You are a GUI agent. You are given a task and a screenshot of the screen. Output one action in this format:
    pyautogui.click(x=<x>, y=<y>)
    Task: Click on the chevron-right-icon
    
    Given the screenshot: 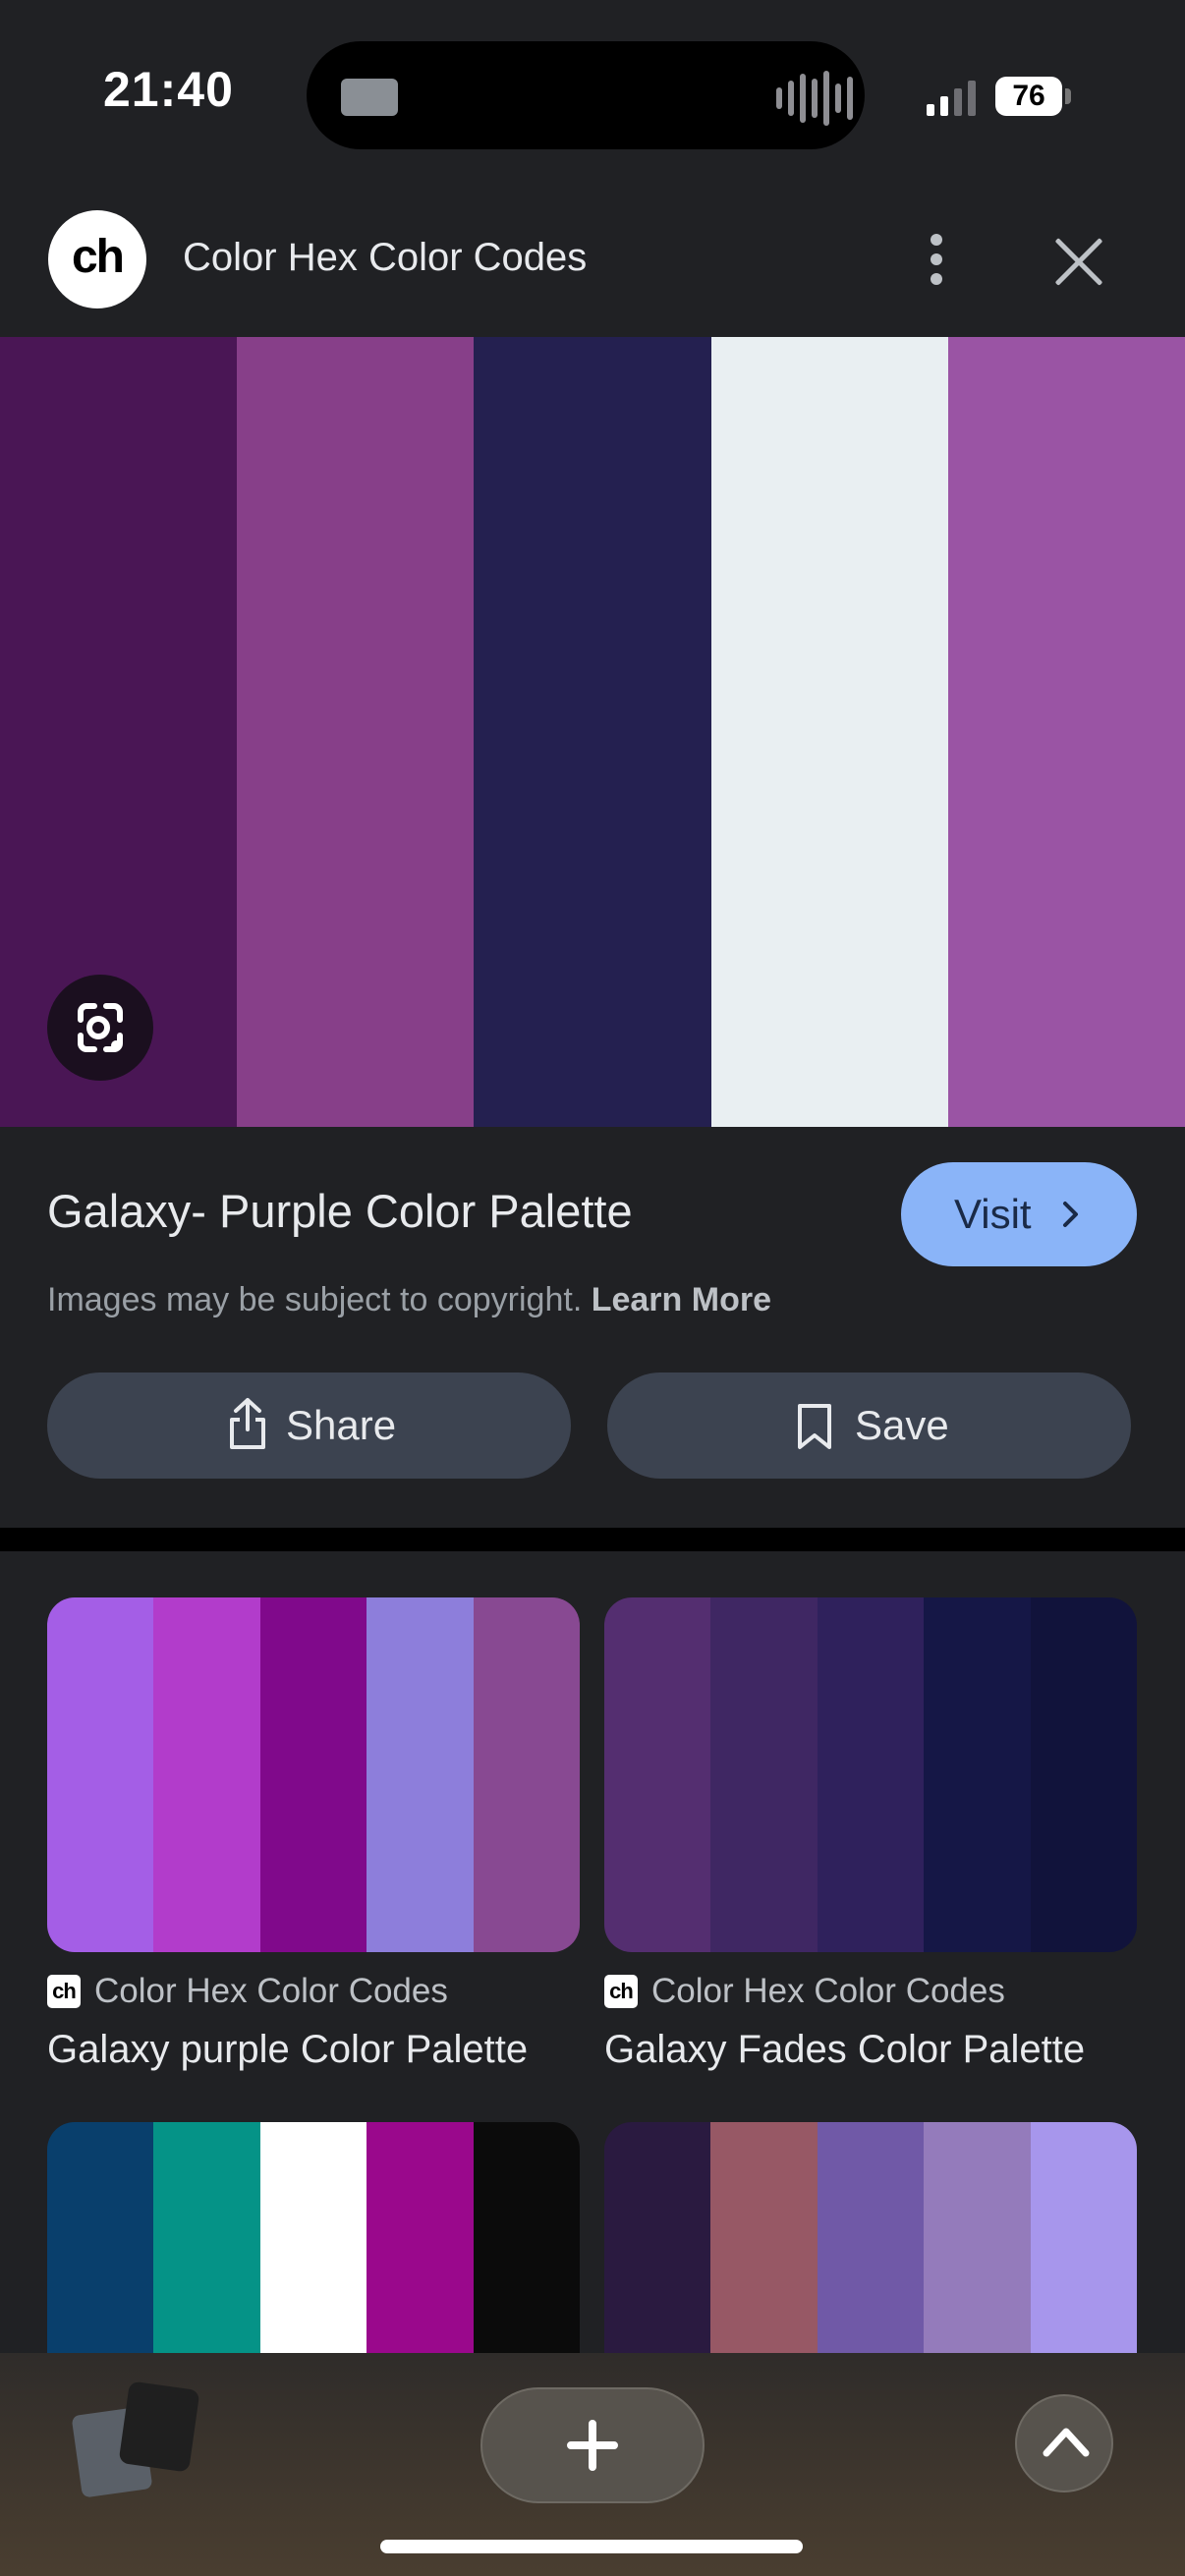 What is the action you would take?
    pyautogui.click(x=1071, y=1214)
    